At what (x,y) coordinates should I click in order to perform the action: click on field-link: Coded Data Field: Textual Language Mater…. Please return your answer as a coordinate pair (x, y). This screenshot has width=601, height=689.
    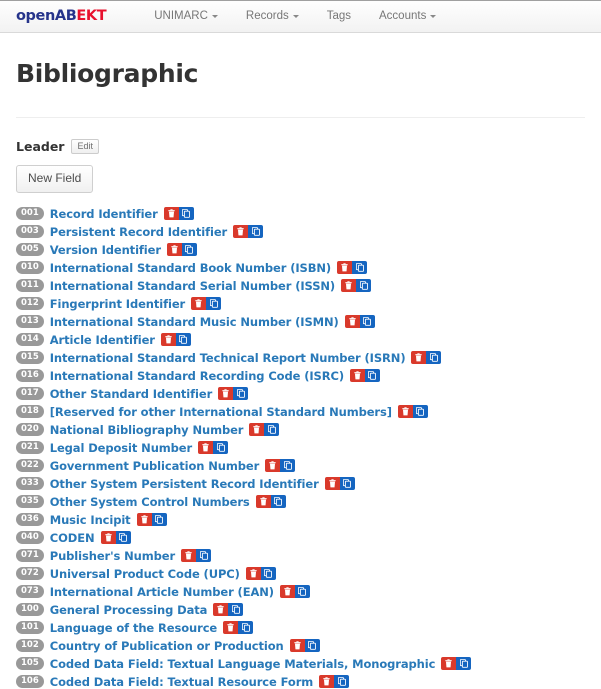
    Looking at the image, I should click on (243, 664).